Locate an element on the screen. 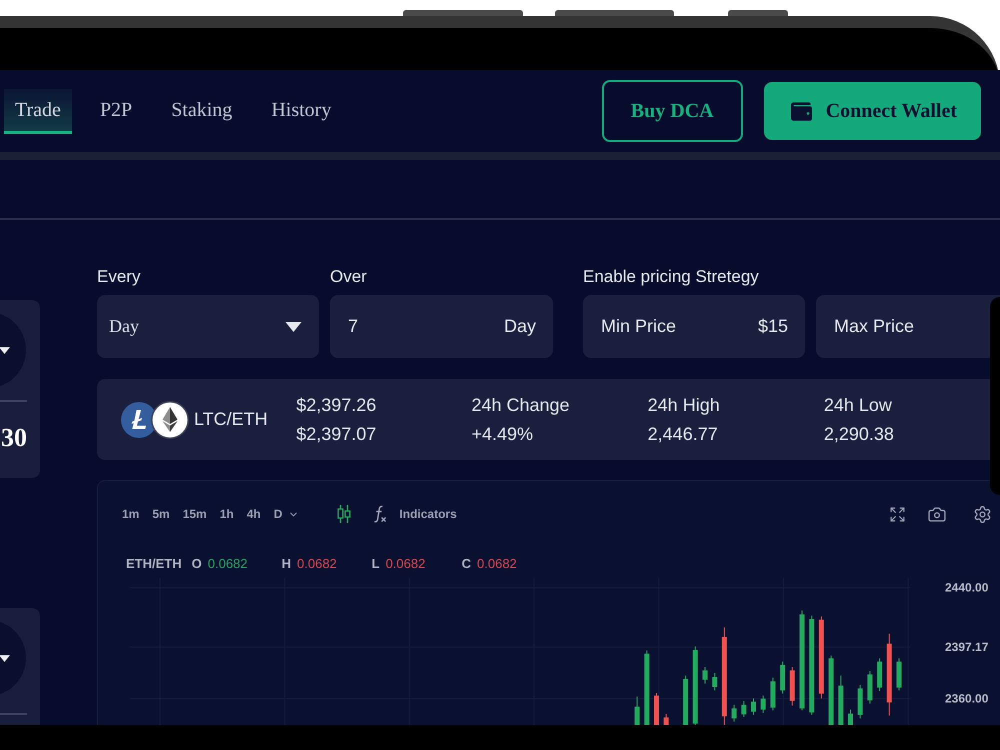 The width and height of the screenshot is (1000, 750). input-field: 7 Day is located at coordinates (441, 326).